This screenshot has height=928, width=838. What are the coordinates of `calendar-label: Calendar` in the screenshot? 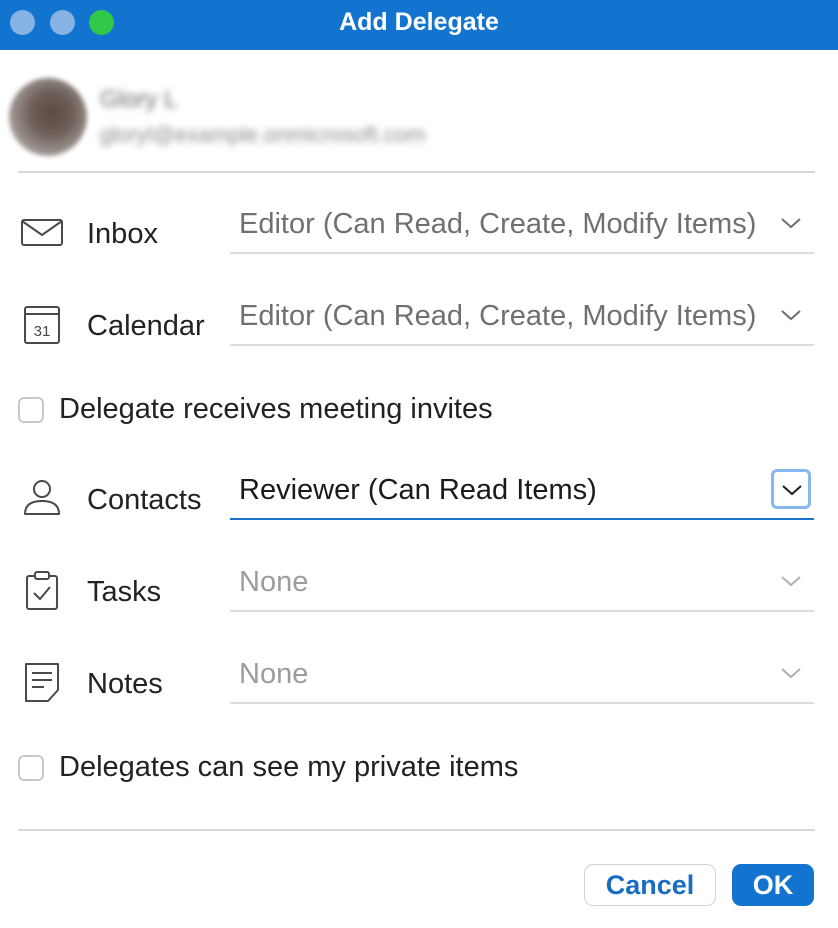 It's located at (146, 326).